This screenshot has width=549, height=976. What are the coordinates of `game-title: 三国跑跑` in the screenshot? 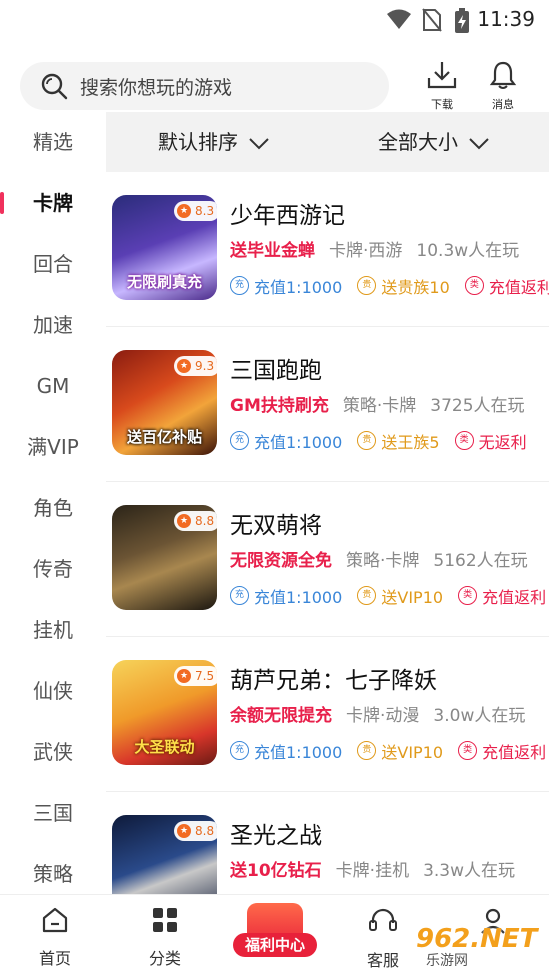 It's located at (276, 371).